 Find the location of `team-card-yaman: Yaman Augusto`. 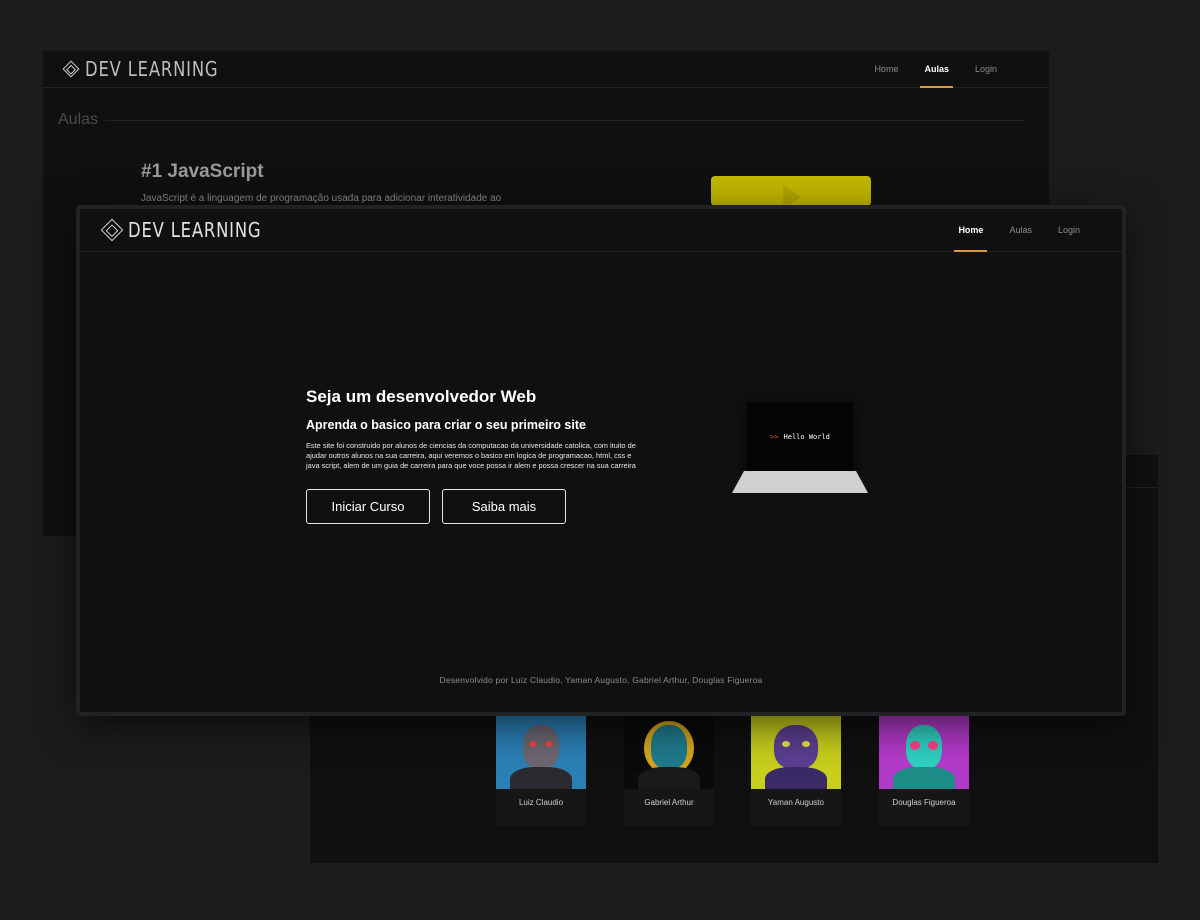

team-card-yaman: Yaman Augusto is located at coordinates (796, 769).